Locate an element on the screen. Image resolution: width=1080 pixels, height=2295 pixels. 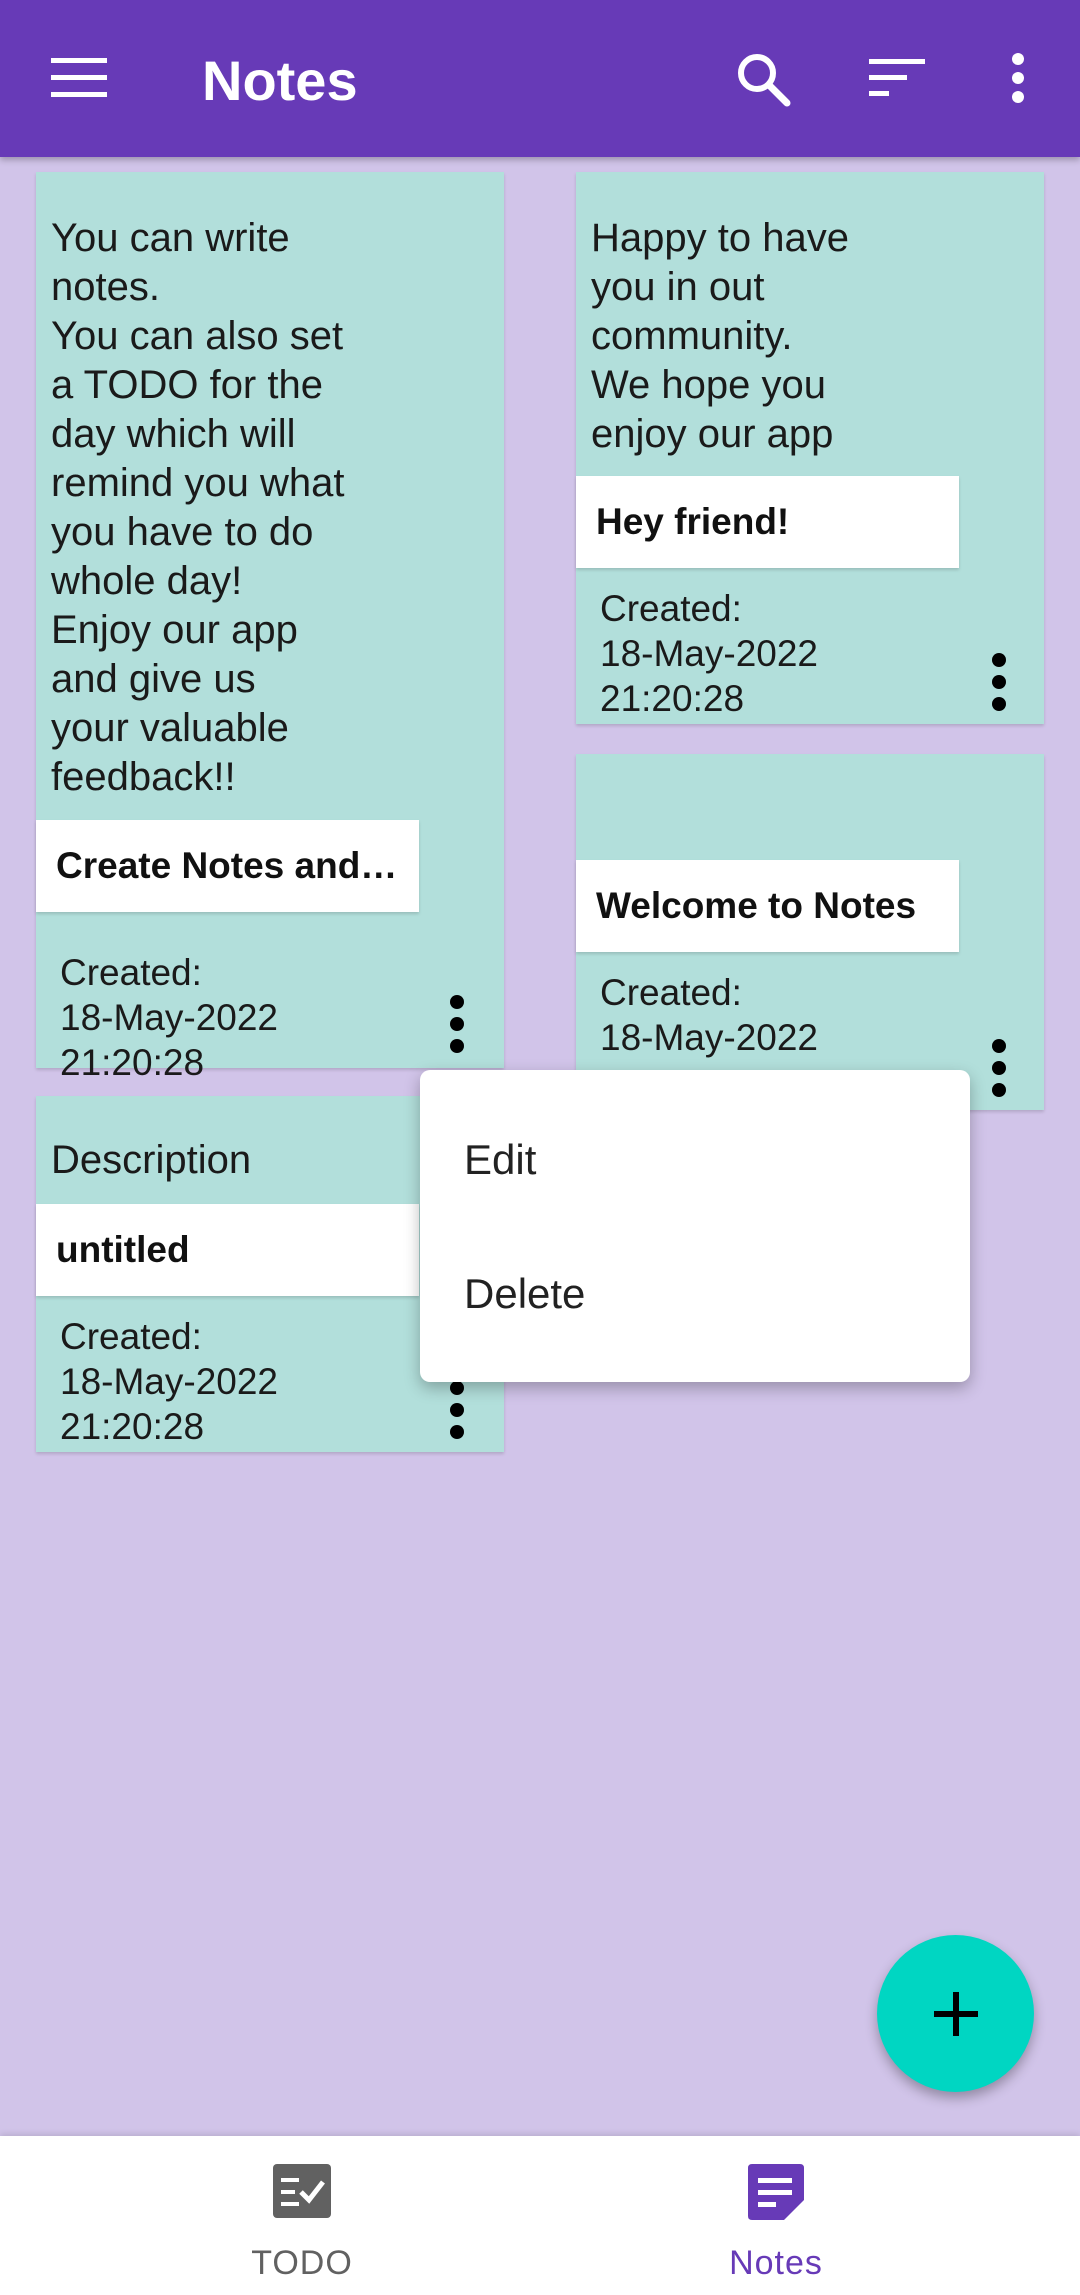
note-title: Welcome to Notes is located at coordinates (767, 906).